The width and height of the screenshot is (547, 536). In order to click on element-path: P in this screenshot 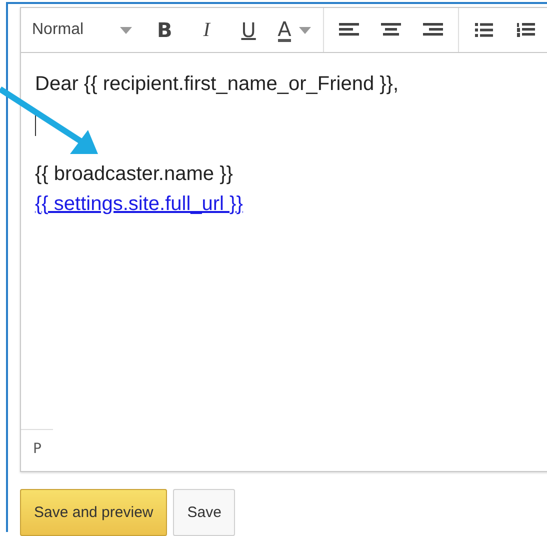, I will do `click(37, 450)`.